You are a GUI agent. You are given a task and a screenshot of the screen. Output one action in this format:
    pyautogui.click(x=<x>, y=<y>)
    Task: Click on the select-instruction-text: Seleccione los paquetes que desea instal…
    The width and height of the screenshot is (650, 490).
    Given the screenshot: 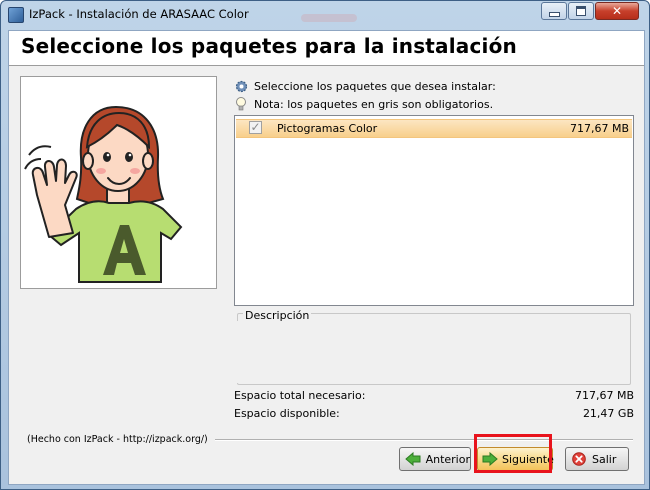 What is the action you would take?
    pyautogui.click(x=375, y=86)
    